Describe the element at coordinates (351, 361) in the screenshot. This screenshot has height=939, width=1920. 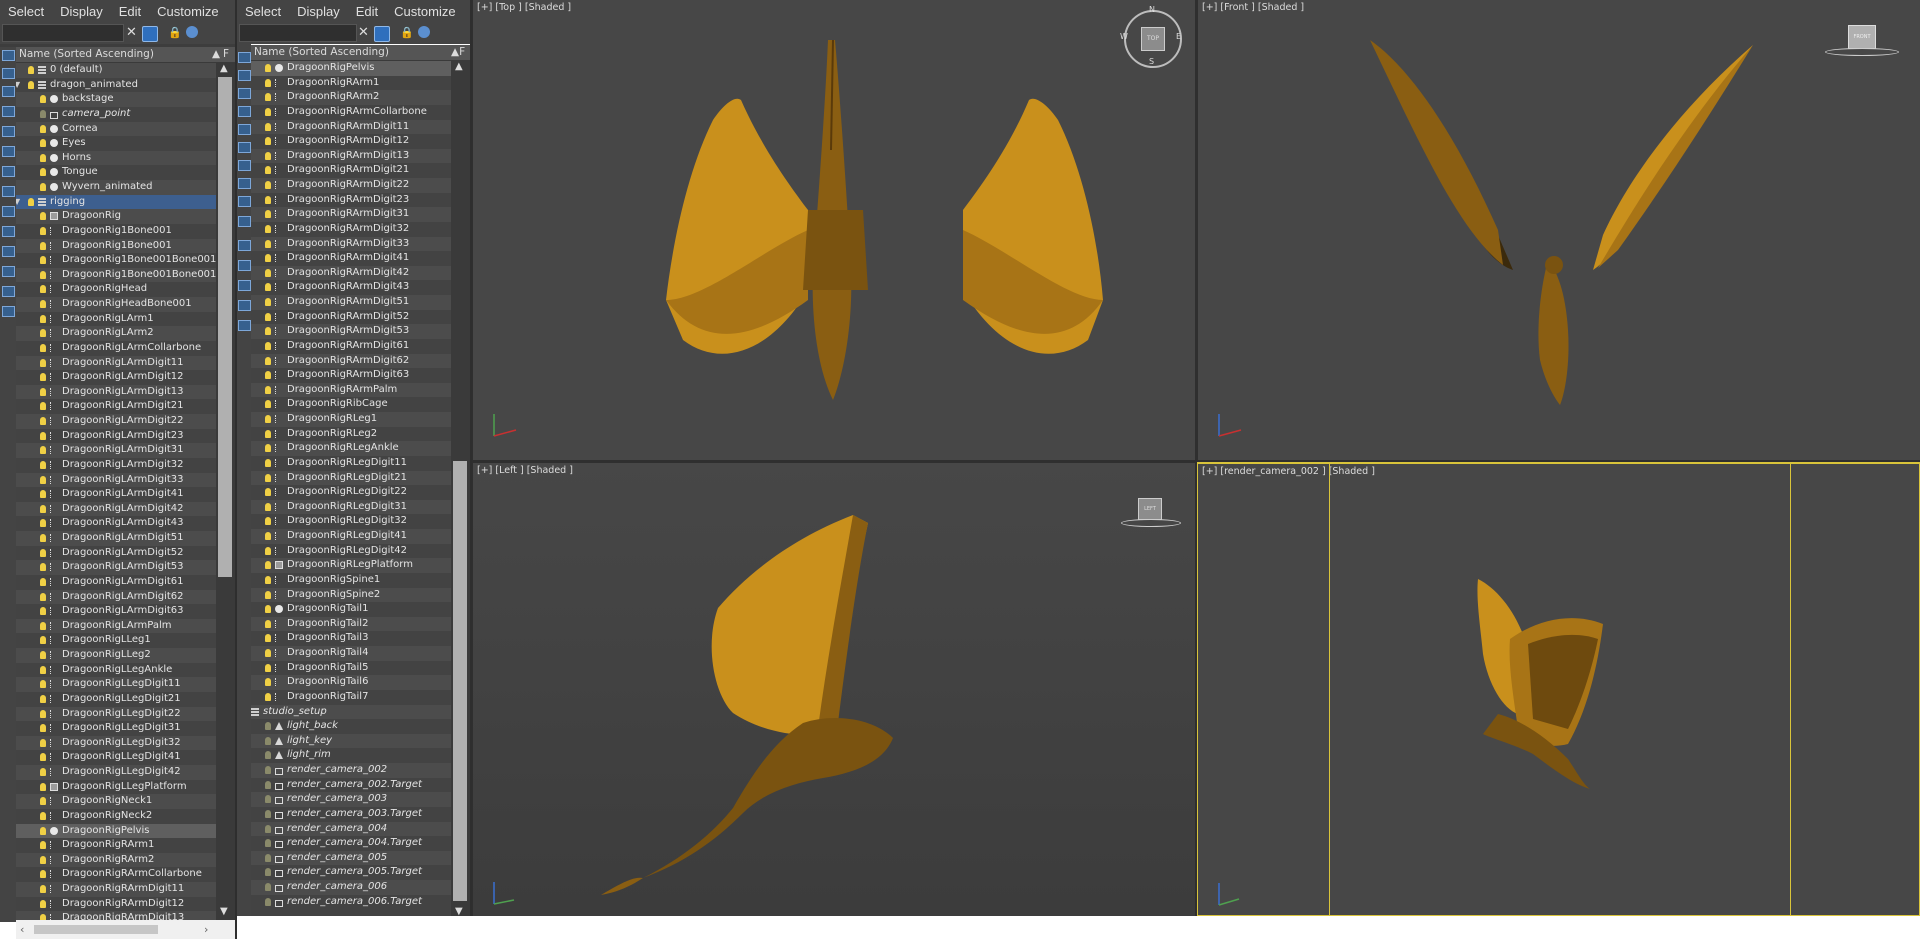
I see `tree-row: DragoonRigRArmDigit62` at that location.